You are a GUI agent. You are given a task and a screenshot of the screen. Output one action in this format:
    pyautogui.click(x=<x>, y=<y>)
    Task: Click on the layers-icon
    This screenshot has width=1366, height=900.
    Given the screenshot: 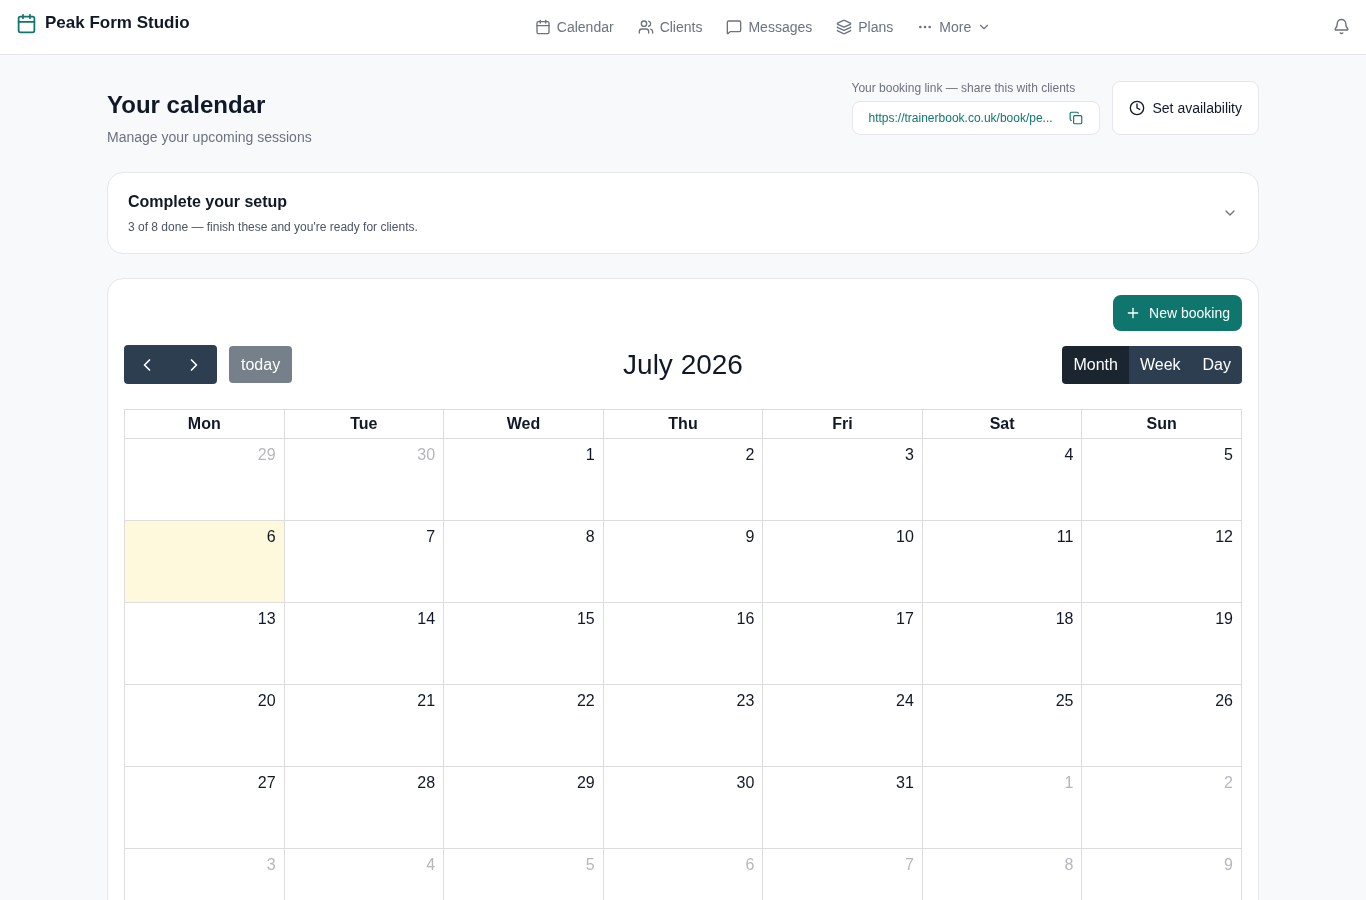 What is the action you would take?
    pyautogui.click(x=844, y=27)
    